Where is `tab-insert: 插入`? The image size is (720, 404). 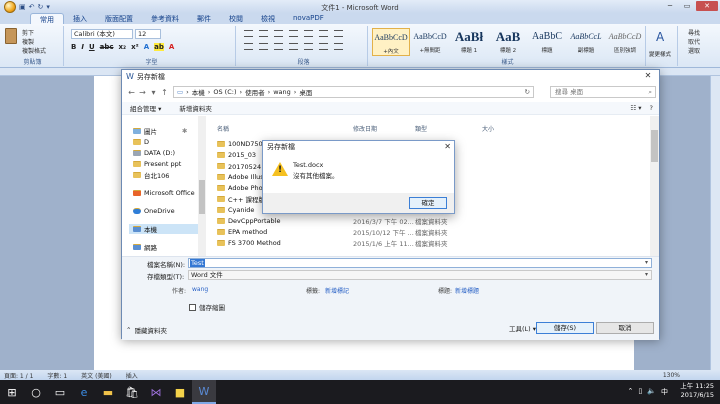
tab-insert: 插入 is located at coordinates (80, 18).